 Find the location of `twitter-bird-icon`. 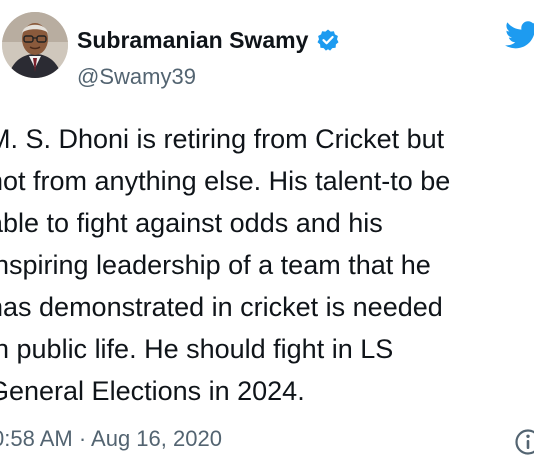

twitter-bird-icon is located at coordinates (519, 35).